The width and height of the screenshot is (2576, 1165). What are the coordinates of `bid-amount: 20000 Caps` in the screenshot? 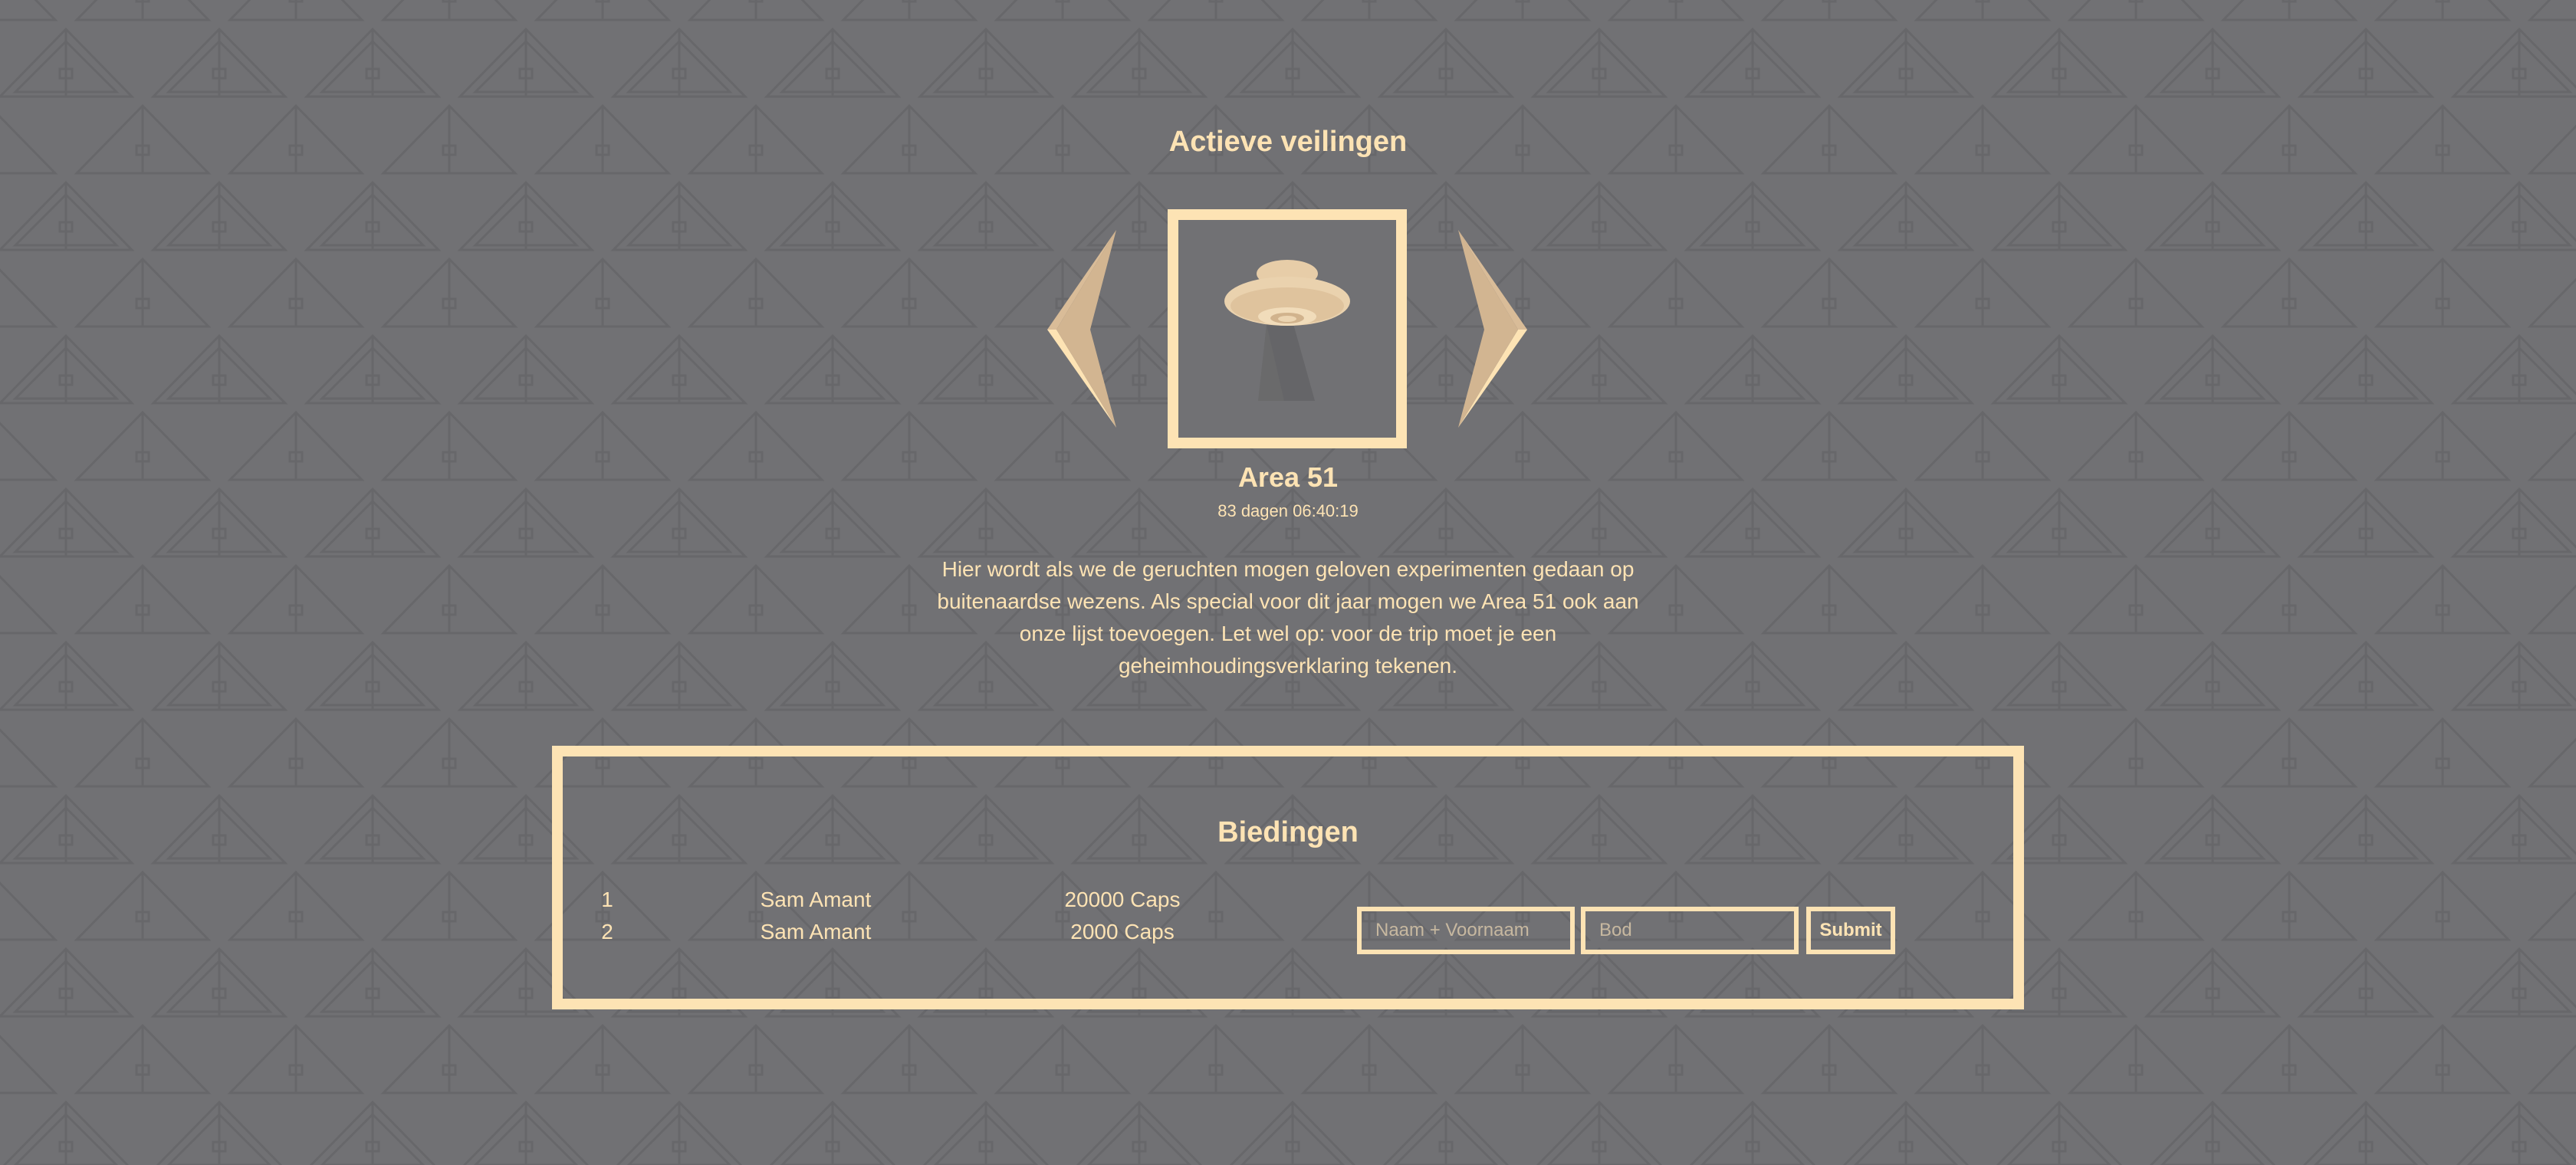 It's located at (1123, 899).